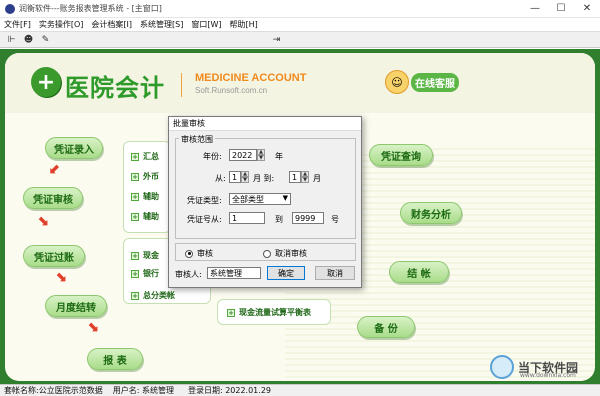  I want to click on bank-journal-item: + 银行, so click(145, 273).